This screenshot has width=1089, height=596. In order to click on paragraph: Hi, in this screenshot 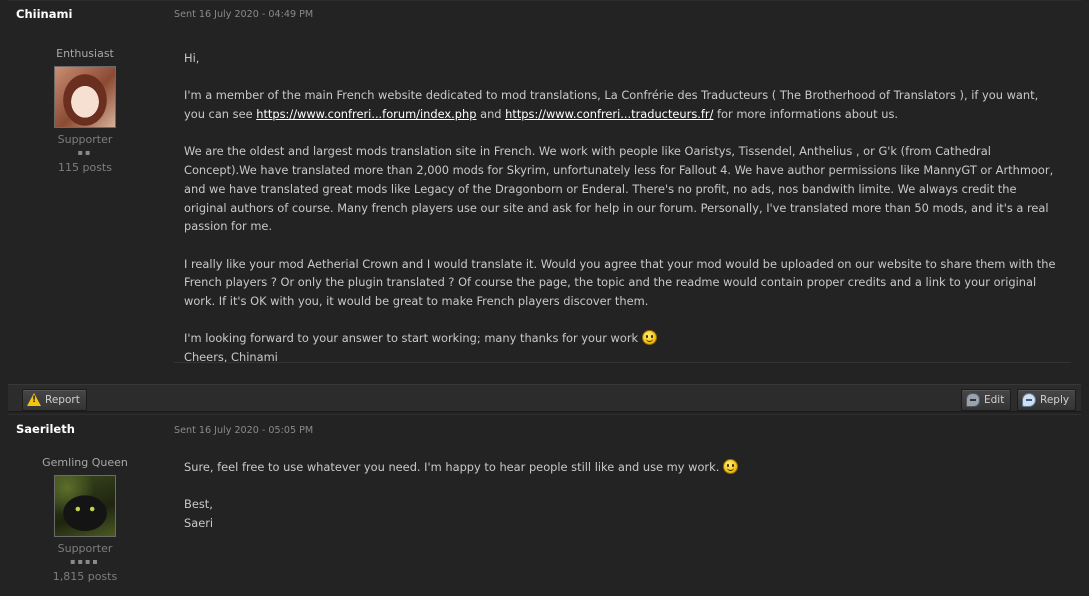, I will do `click(192, 58)`.